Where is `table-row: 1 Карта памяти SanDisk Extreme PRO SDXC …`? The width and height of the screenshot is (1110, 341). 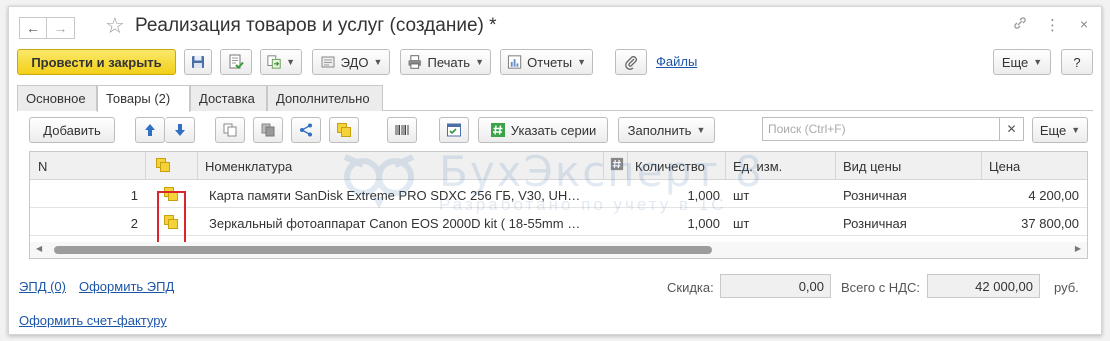
table-row: 1 Карта памяти SanDisk Extreme PRO SDXC … is located at coordinates (558, 194).